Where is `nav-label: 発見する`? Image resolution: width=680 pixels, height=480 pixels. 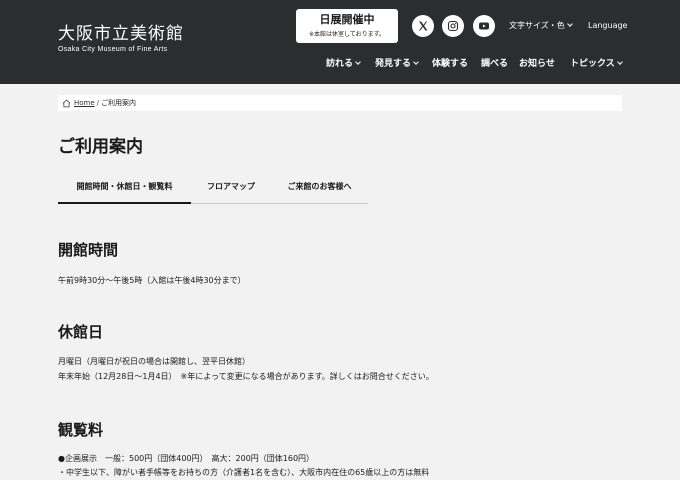
nav-label: 発見する is located at coordinates (393, 64).